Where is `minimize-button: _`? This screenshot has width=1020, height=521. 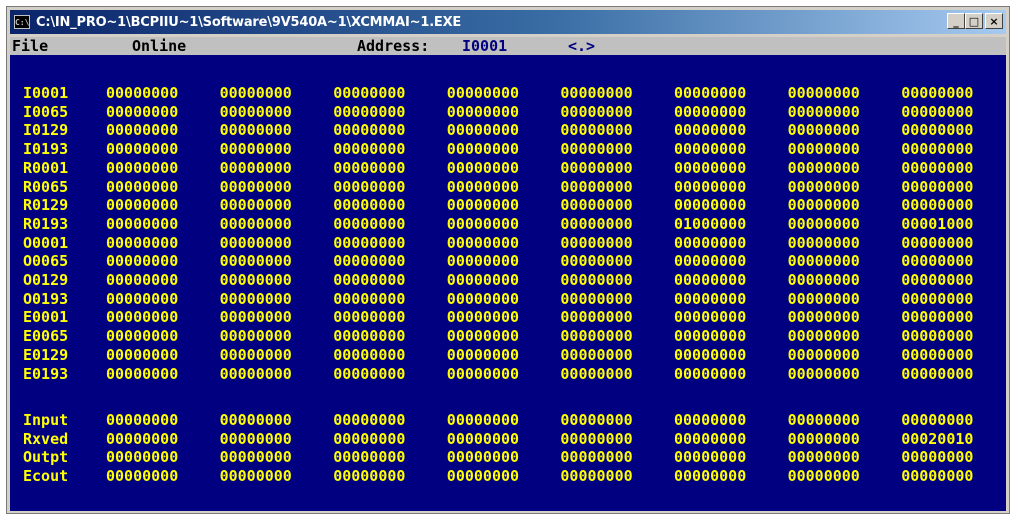 minimize-button: _ is located at coordinates (956, 21).